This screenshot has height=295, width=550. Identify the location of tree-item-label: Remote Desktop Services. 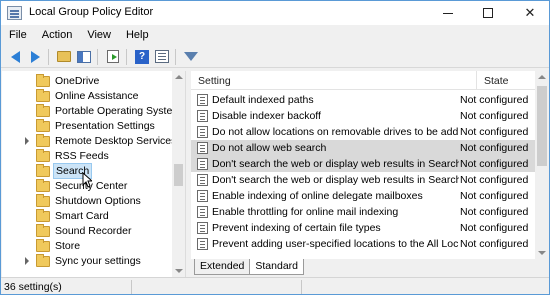
(116, 141).